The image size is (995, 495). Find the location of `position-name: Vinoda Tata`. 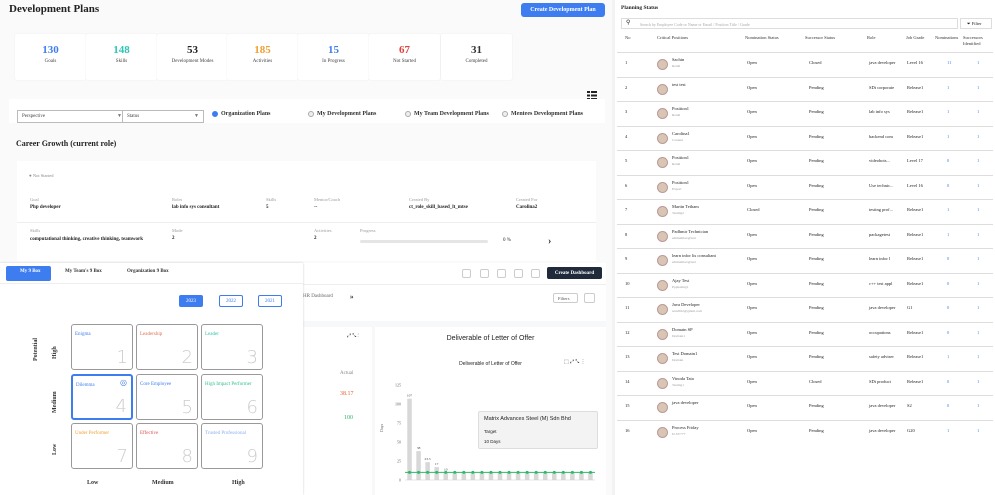

position-name: Vinoda Tata is located at coordinates (683, 378).